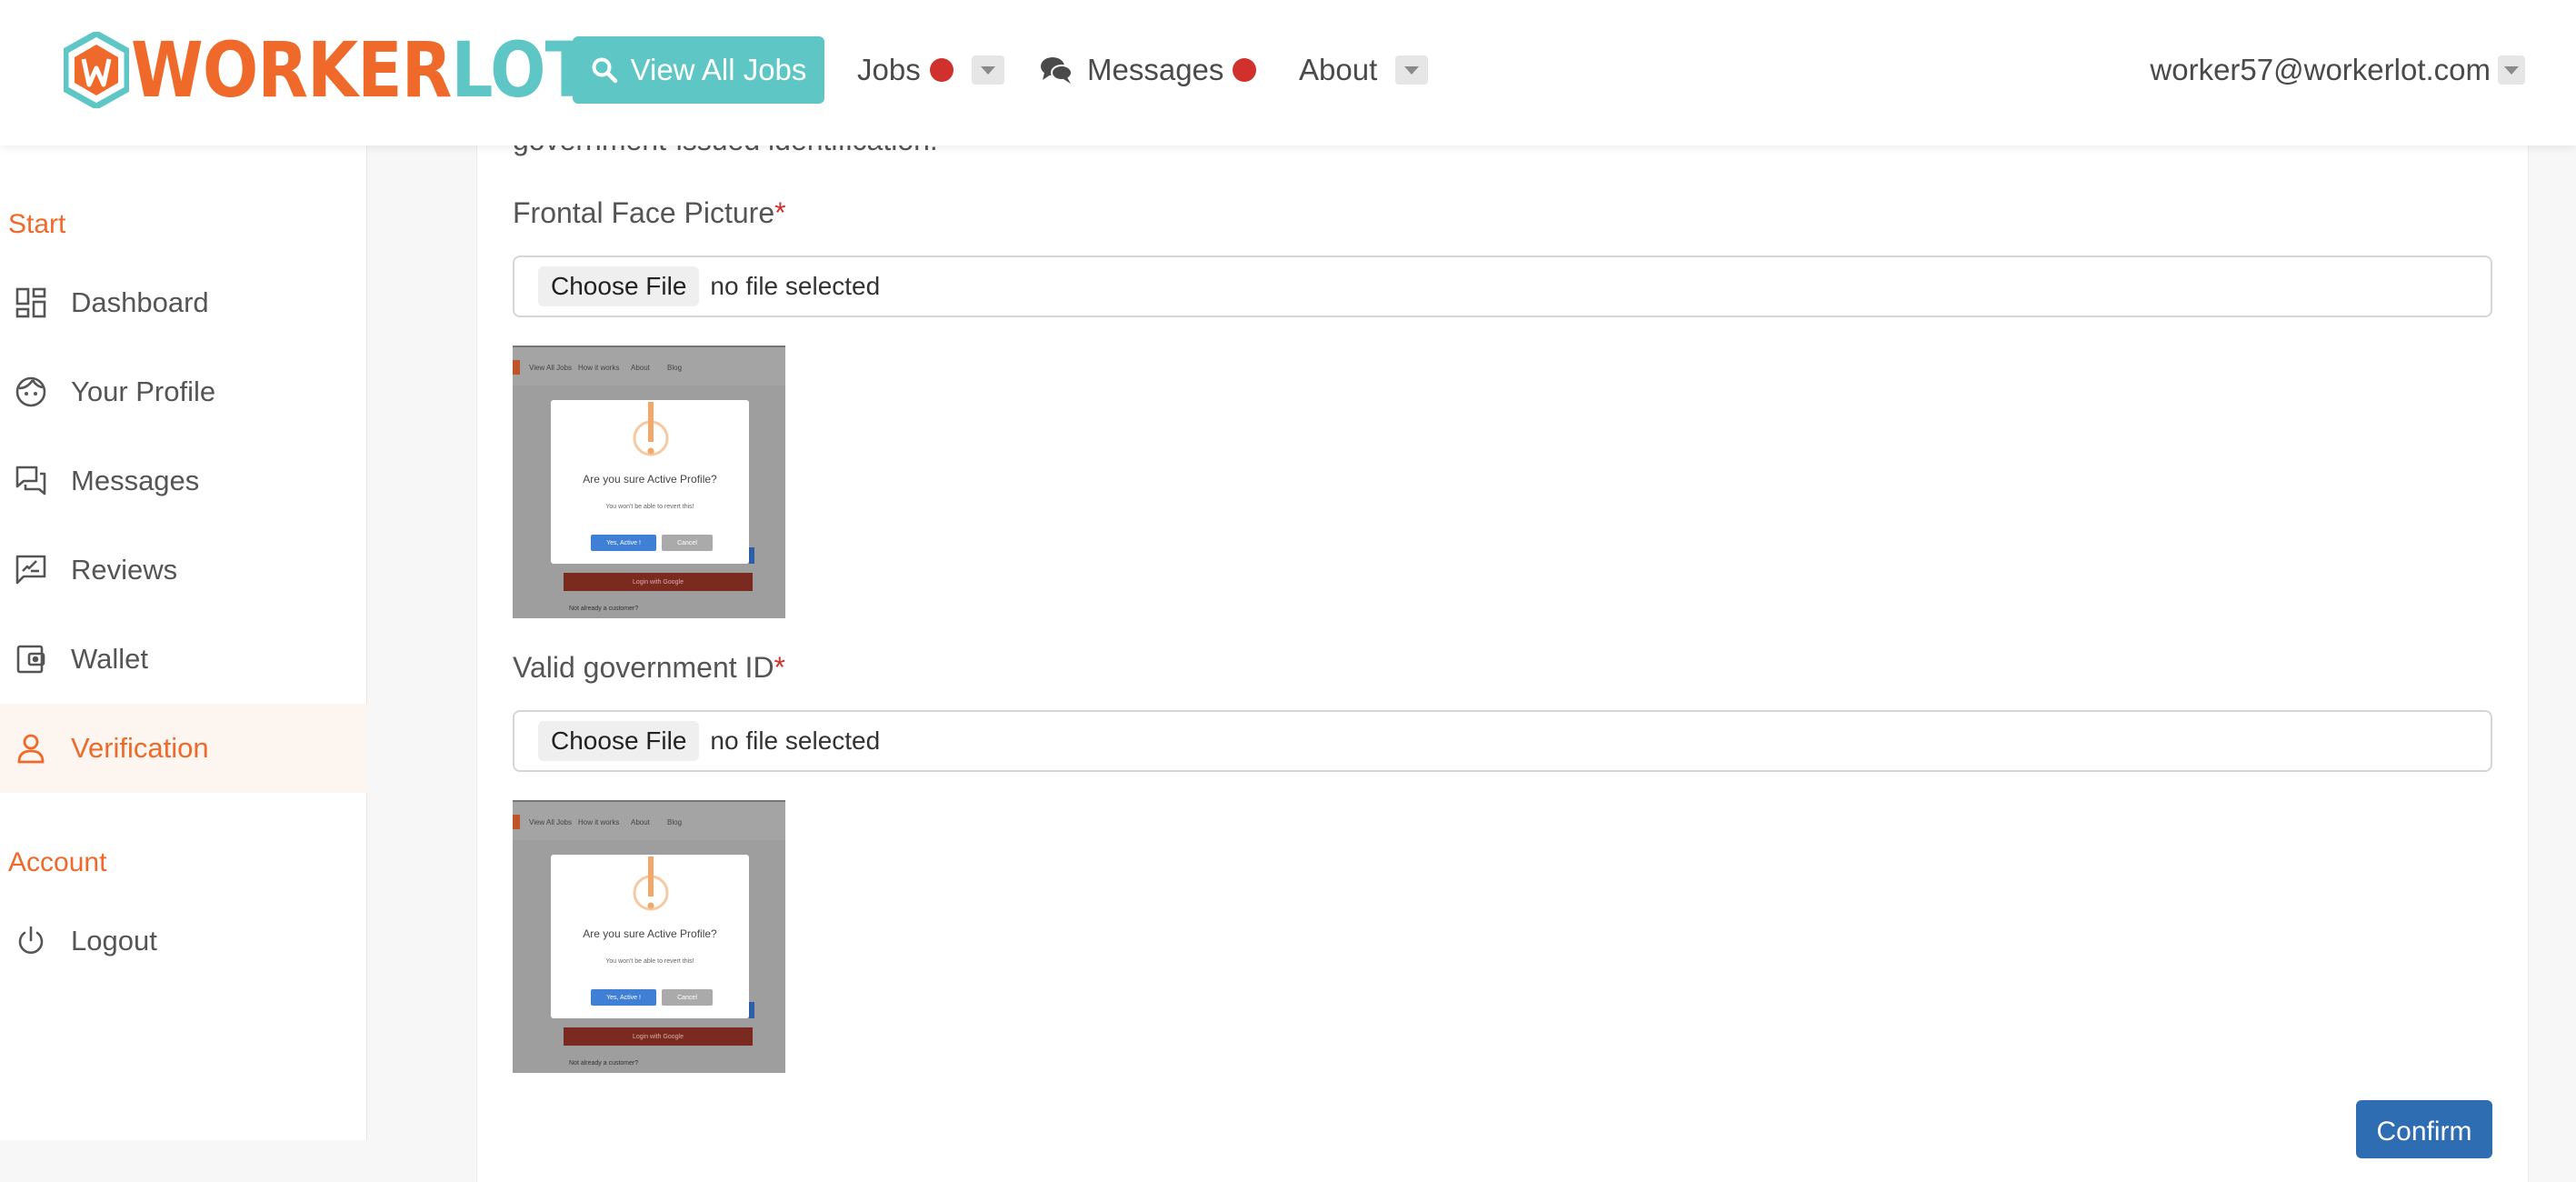  What do you see at coordinates (31, 392) in the screenshot?
I see `face-icon` at bounding box center [31, 392].